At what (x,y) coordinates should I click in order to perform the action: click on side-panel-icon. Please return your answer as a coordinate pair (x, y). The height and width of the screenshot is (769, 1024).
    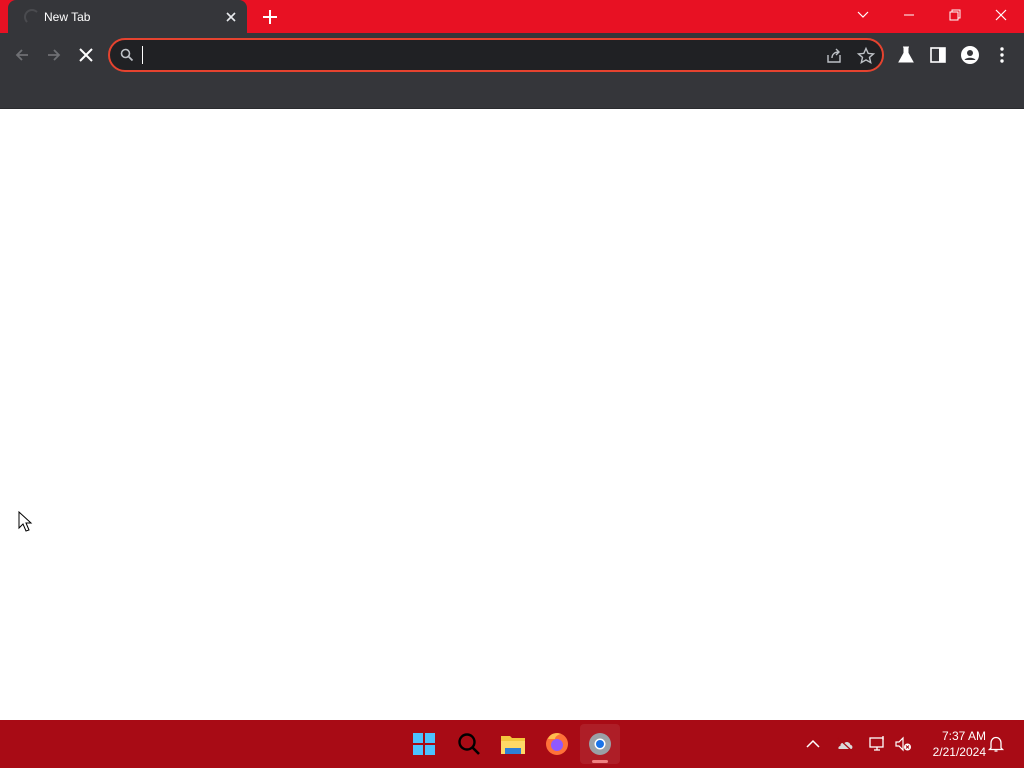
    Looking at the image, I should click on (938, 55).